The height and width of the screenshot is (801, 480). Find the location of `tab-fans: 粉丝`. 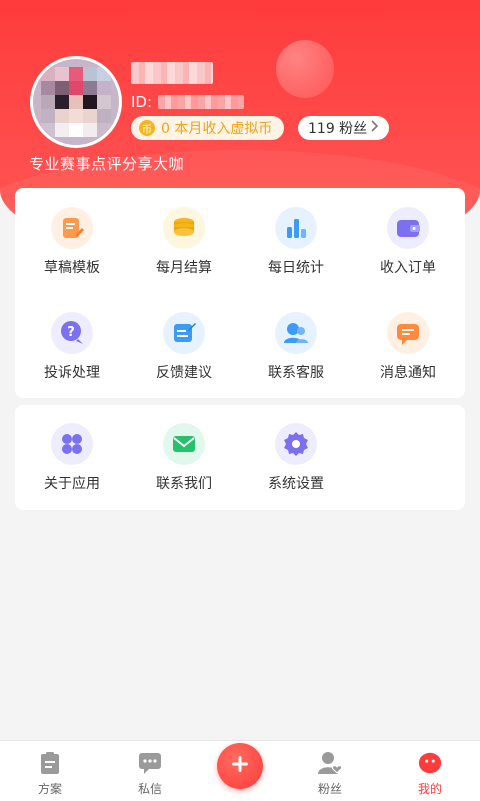

tab-fans: 粉丝 is located at coordinates (330, 771).